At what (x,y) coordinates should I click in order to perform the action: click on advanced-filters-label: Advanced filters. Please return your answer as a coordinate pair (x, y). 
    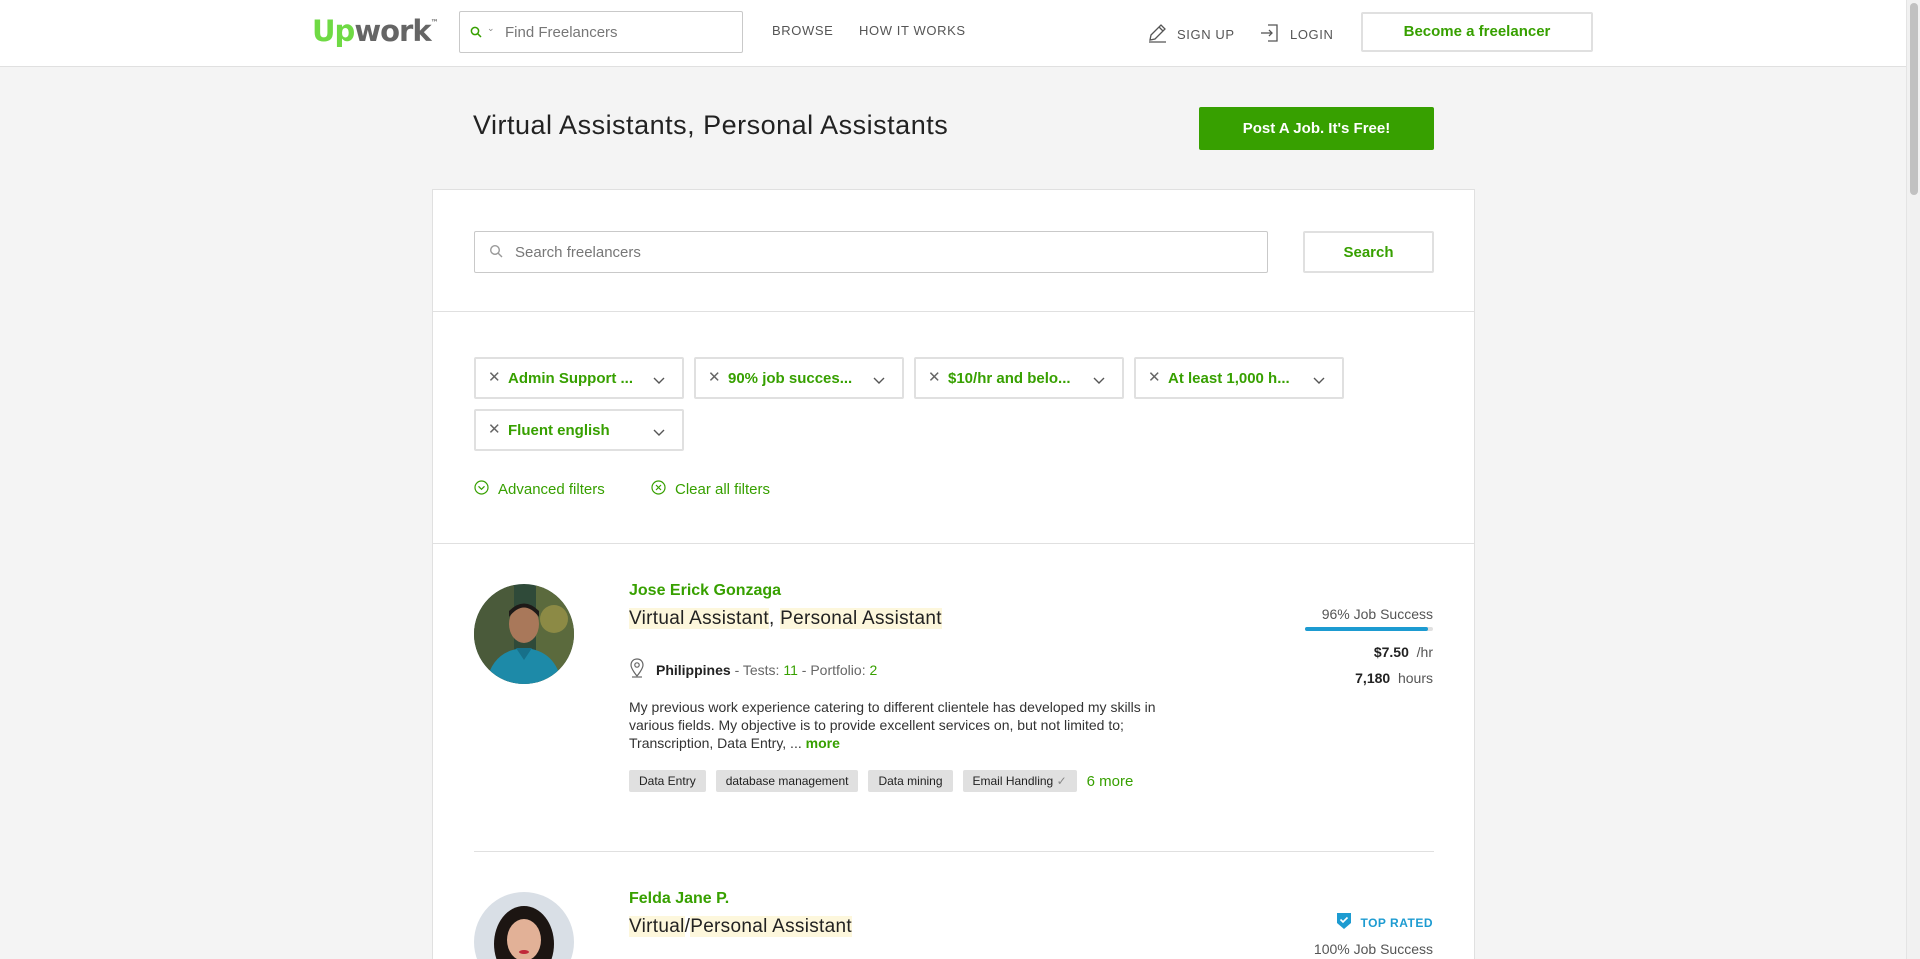
    Looking at the image, I should click on (551, 489).